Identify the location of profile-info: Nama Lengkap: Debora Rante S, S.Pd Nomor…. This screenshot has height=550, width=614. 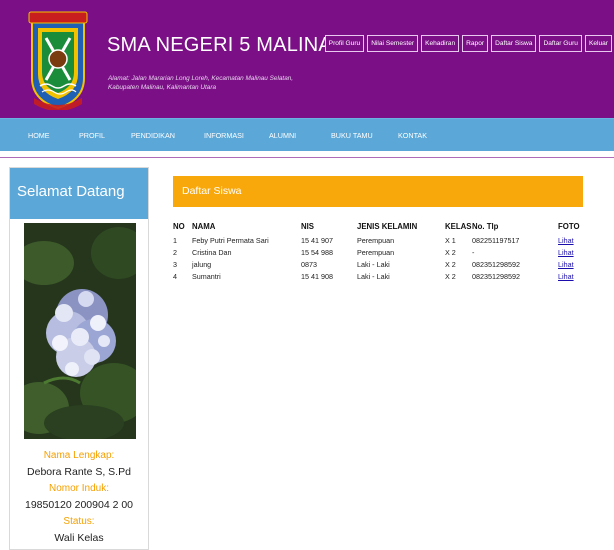
(79, 497).